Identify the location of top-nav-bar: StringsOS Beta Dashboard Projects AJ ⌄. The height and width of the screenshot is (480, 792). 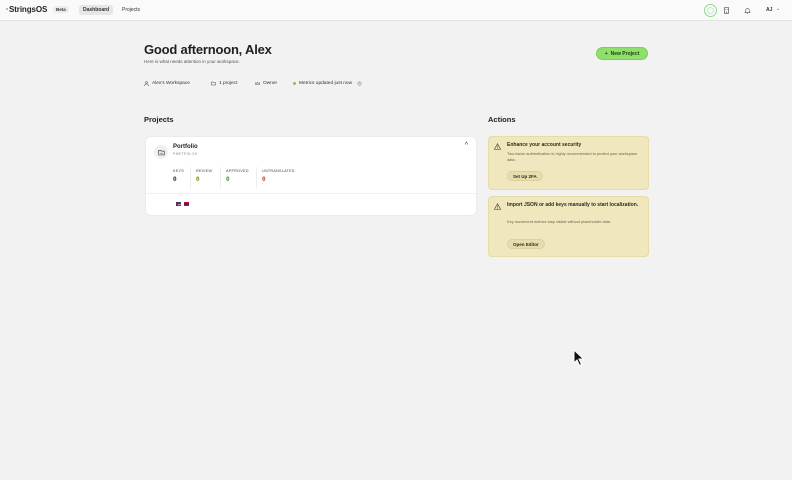
(396, 10).